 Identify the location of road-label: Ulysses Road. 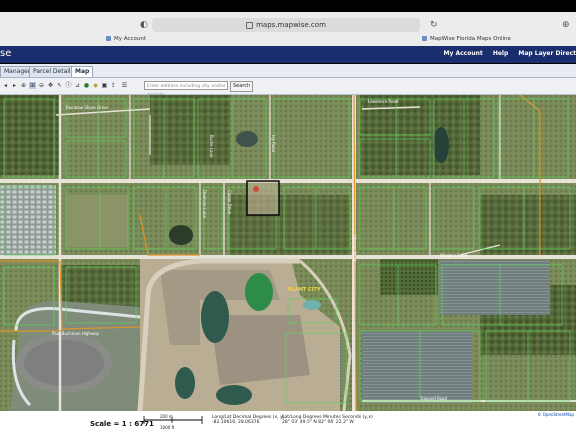
(354, 248).